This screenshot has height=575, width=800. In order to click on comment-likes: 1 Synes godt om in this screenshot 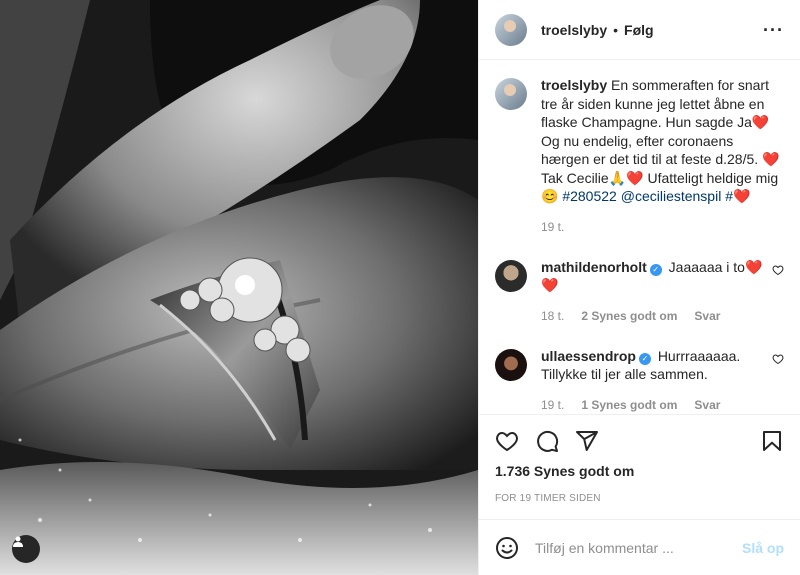, I will do `click(629, 405)`.